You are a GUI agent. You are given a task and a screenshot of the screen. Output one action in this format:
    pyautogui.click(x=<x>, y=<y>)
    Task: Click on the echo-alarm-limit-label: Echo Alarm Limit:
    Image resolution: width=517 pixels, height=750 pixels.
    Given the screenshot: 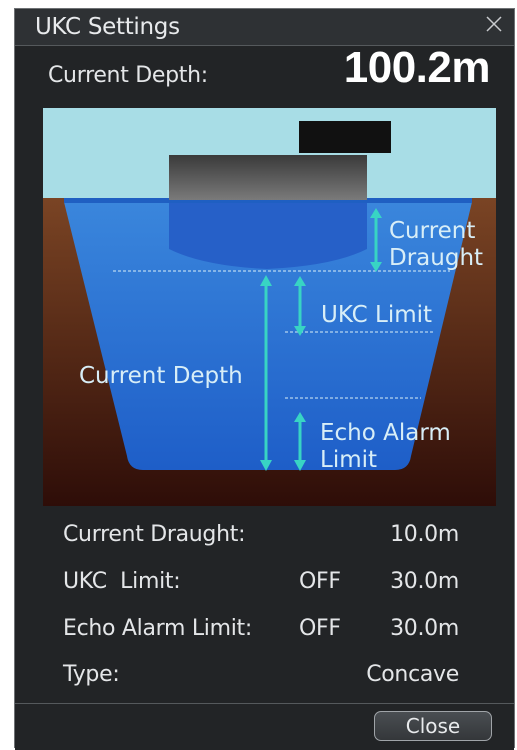 What is the action you would take?
    pyautogui.click(x=157, y=628)
    